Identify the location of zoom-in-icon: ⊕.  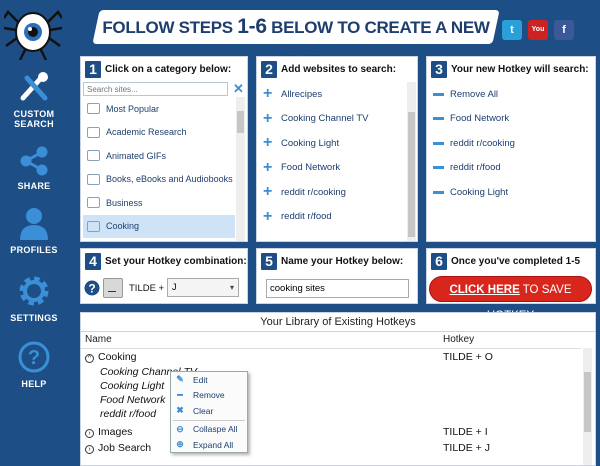
(180, 444).